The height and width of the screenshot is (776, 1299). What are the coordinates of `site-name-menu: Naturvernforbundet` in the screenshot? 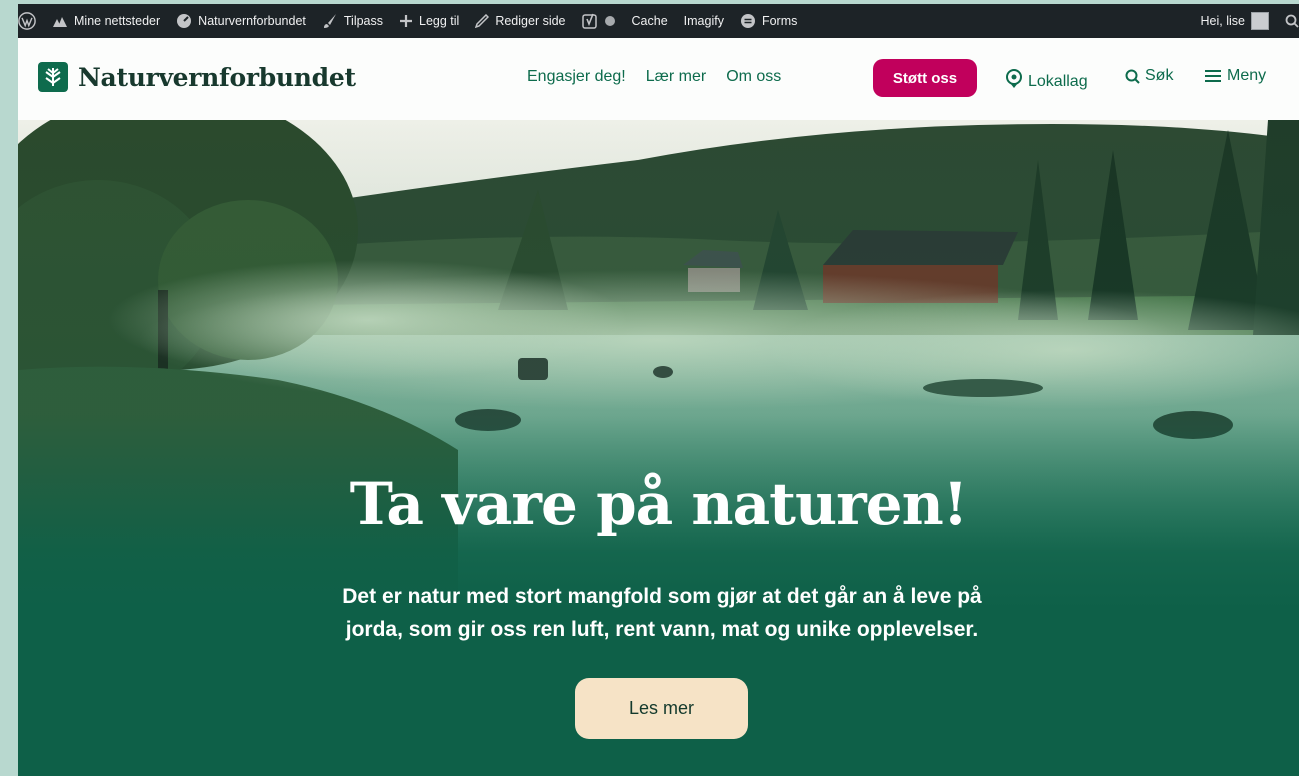 It's located at (241, 21).